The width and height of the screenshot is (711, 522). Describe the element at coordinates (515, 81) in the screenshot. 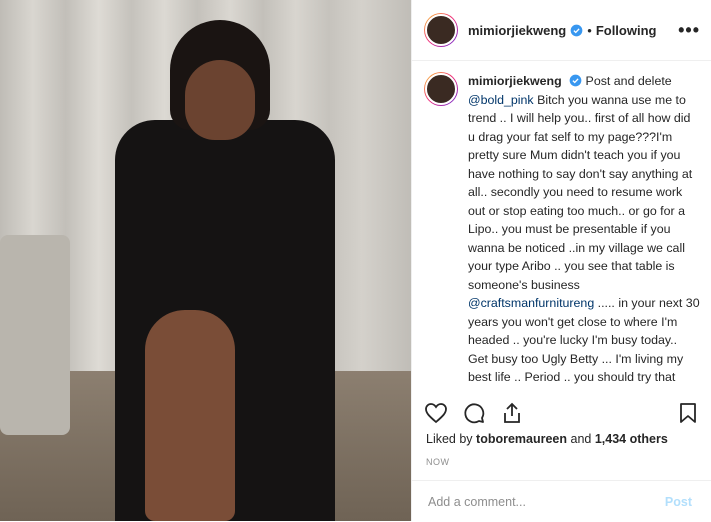

I see `caption-username: mimiorjiekweng` at that location.